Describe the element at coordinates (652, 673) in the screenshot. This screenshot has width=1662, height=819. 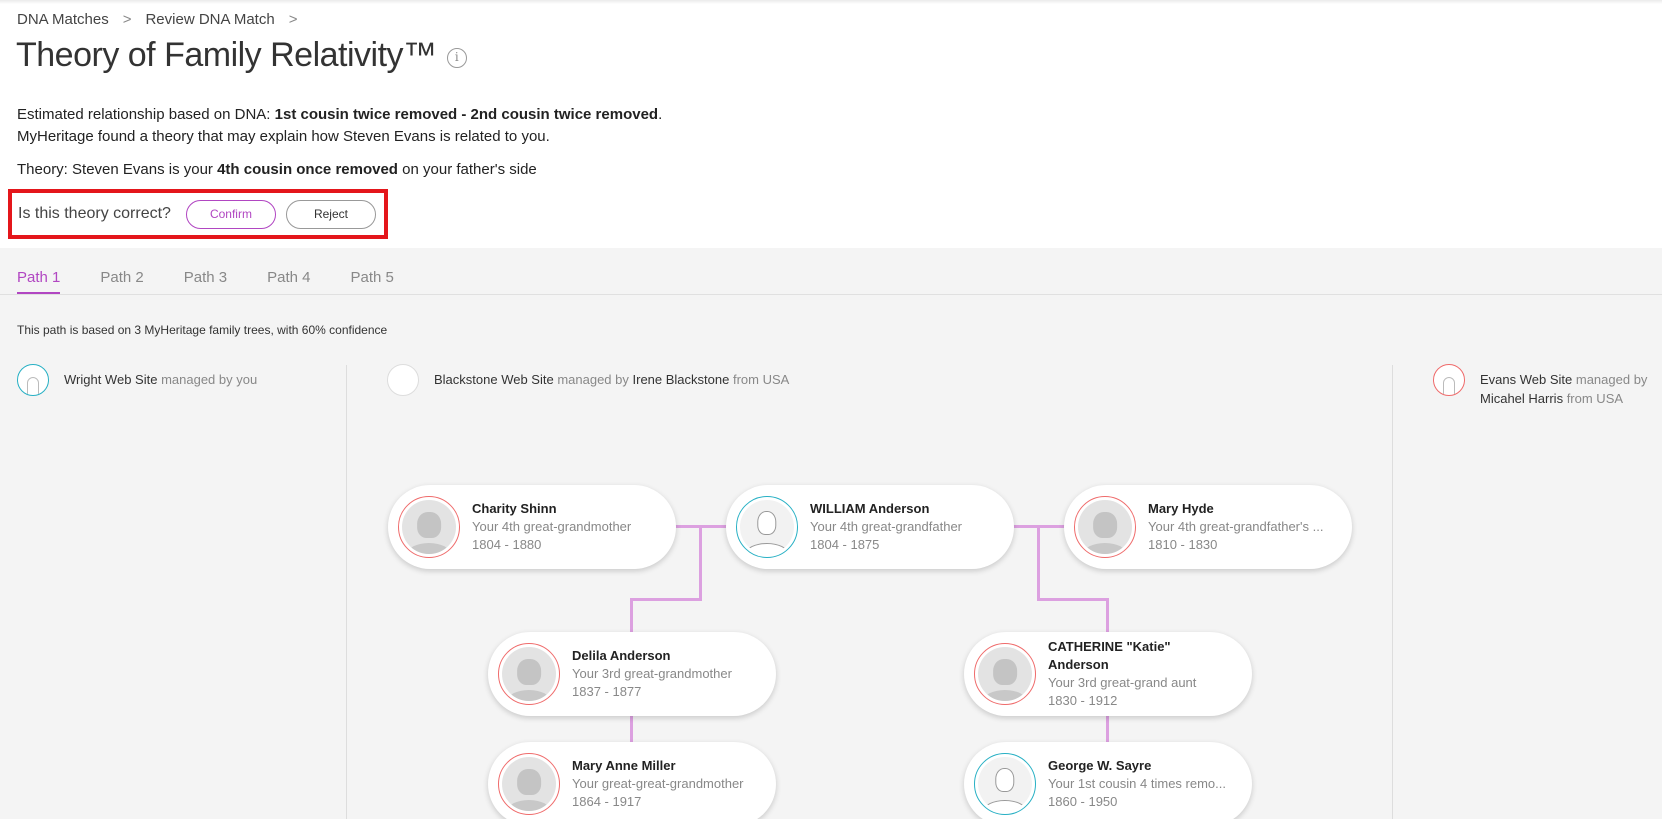
I see `person-relation: Your 3rd great-grandmother` at that location.